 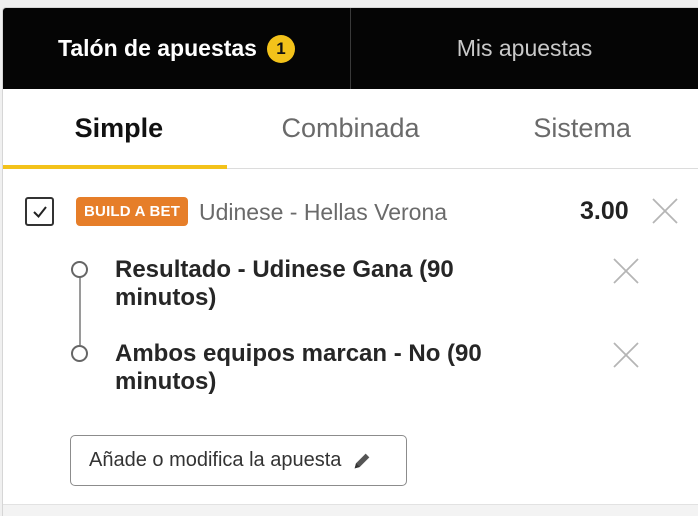 I want to click on selection-item: Ambos equipos marcan - No (90 minutos), so click(x=298, y=367).